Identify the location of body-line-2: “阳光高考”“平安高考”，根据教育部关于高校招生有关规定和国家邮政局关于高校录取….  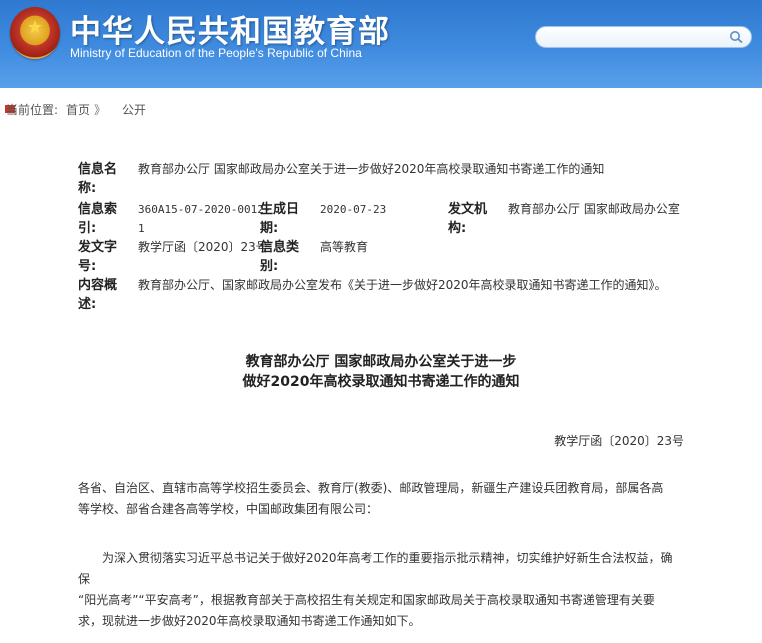
(366, 600).